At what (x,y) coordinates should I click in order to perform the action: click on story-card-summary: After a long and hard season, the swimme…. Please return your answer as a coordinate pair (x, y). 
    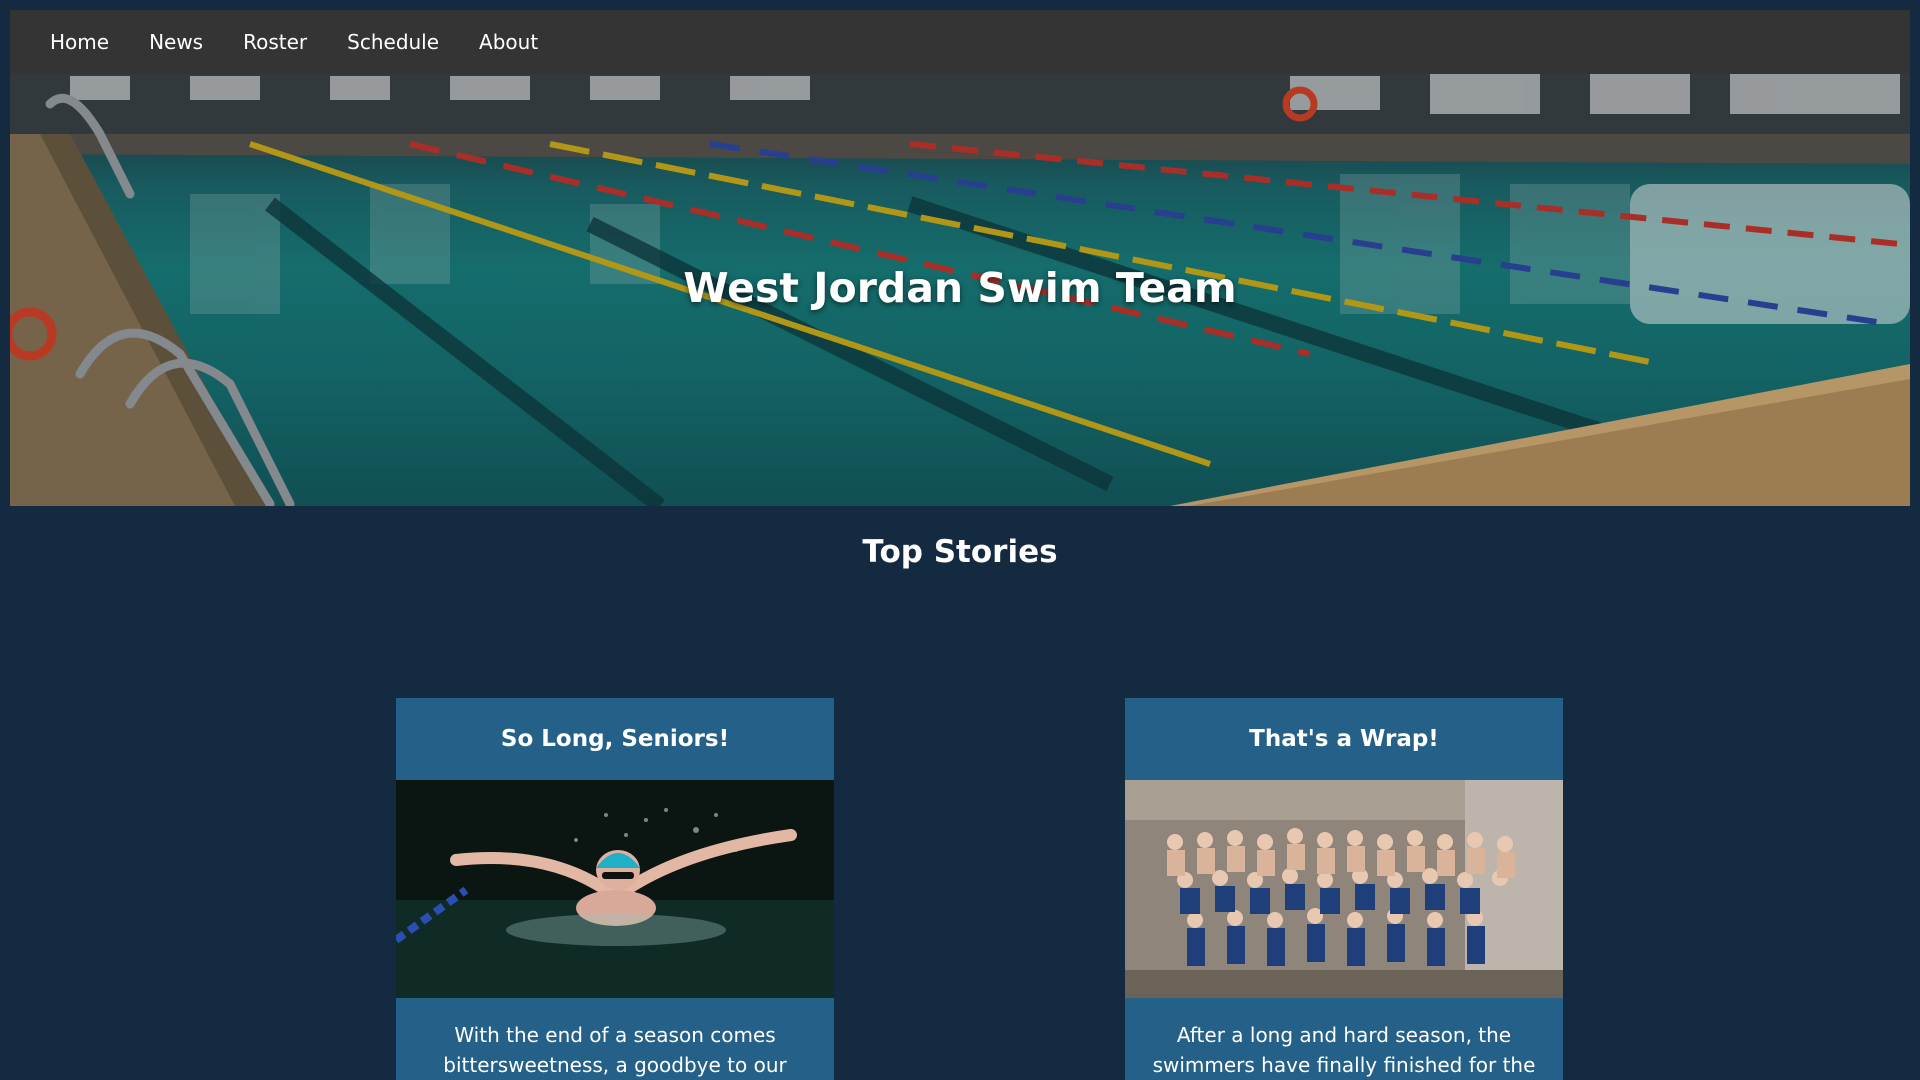
    Looking at the image, I should click on (1344, 1050).